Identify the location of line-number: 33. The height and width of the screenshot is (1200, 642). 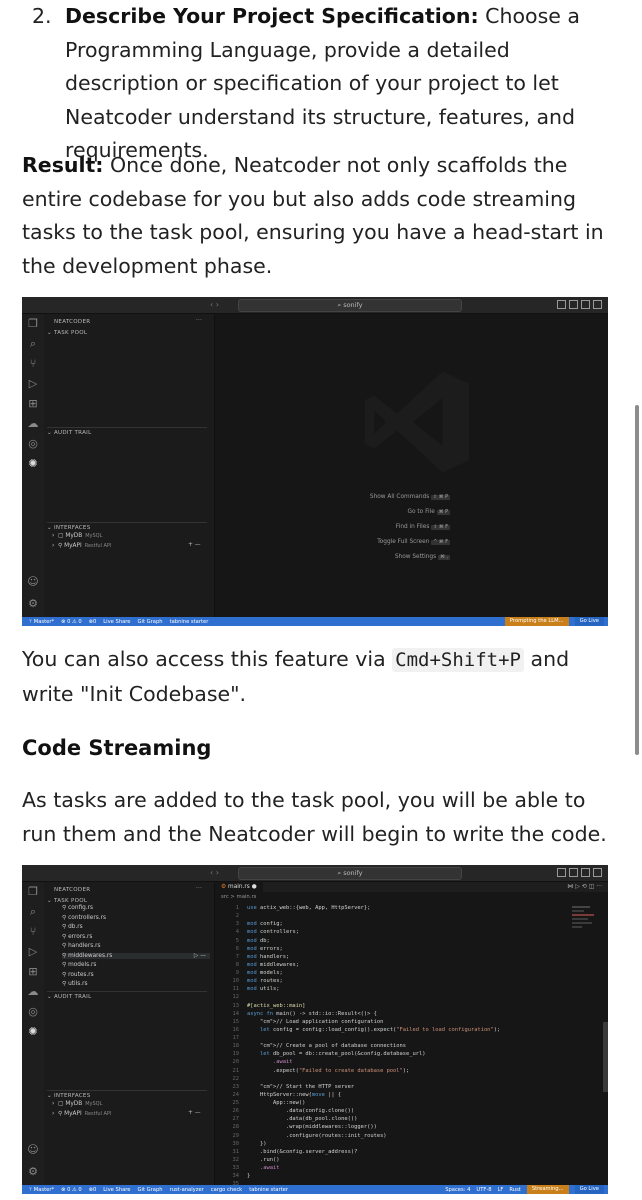
(236, 1168).